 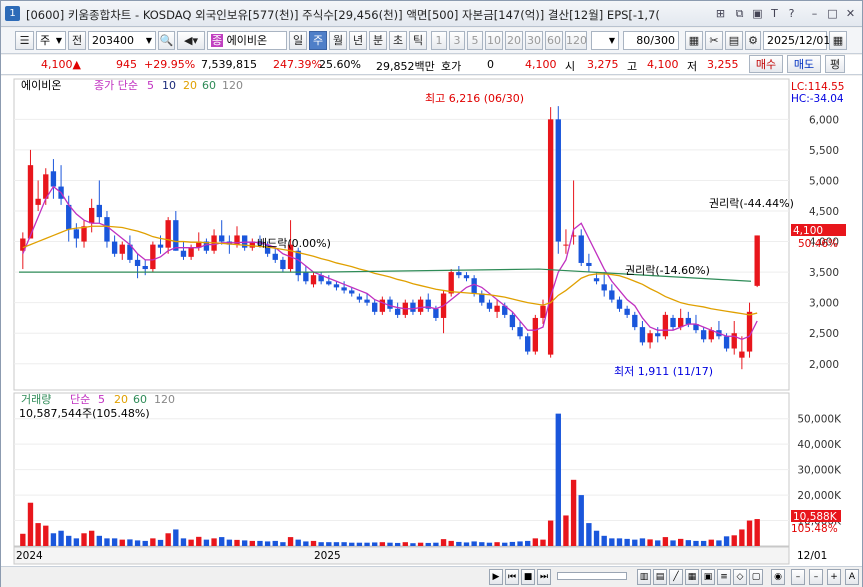 I want to click on interval-20: 20, so click(x=514, y=40).